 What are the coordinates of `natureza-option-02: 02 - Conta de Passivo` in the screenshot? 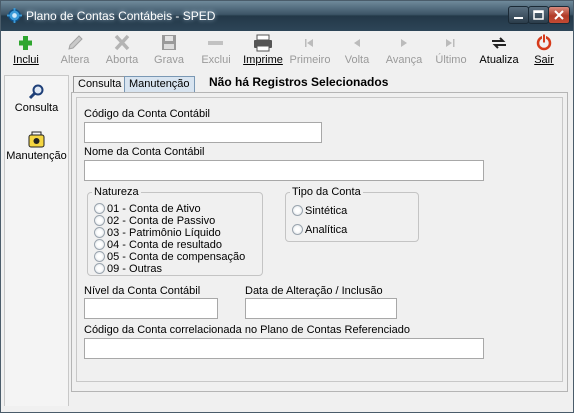 It's located at (154, 221).